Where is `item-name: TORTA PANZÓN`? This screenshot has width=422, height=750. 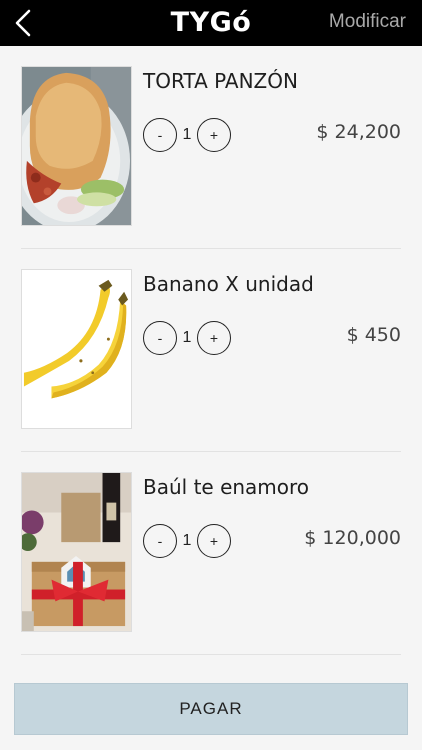
item-name: TORTA PANZÓN is located at coordinates (220, 81).